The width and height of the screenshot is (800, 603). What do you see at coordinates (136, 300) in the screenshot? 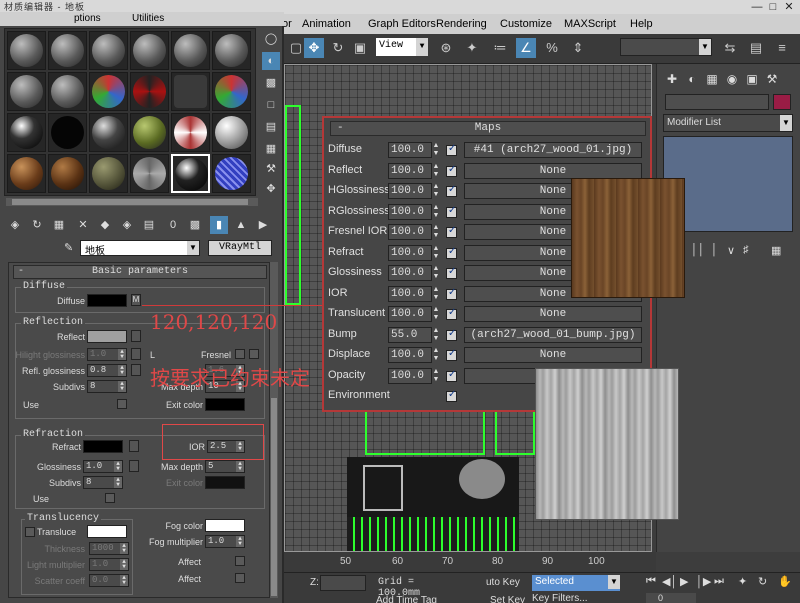
I see `diffuse-map-button: M` at bounding box center [136, 300].